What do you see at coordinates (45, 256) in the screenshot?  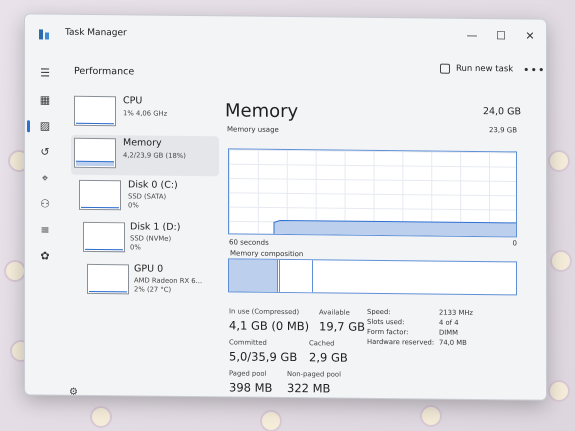 I see `services-icon: ✿` at bounding box center [45, 256].